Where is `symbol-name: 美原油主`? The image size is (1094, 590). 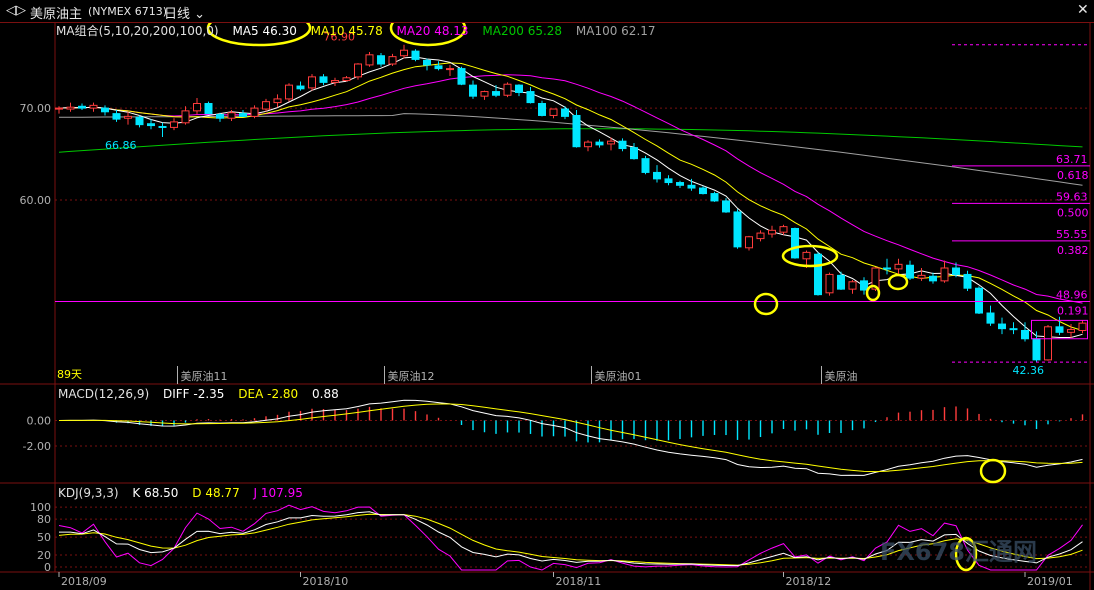 symbol-name: 美原油主 is located at coordinates (56, 14).